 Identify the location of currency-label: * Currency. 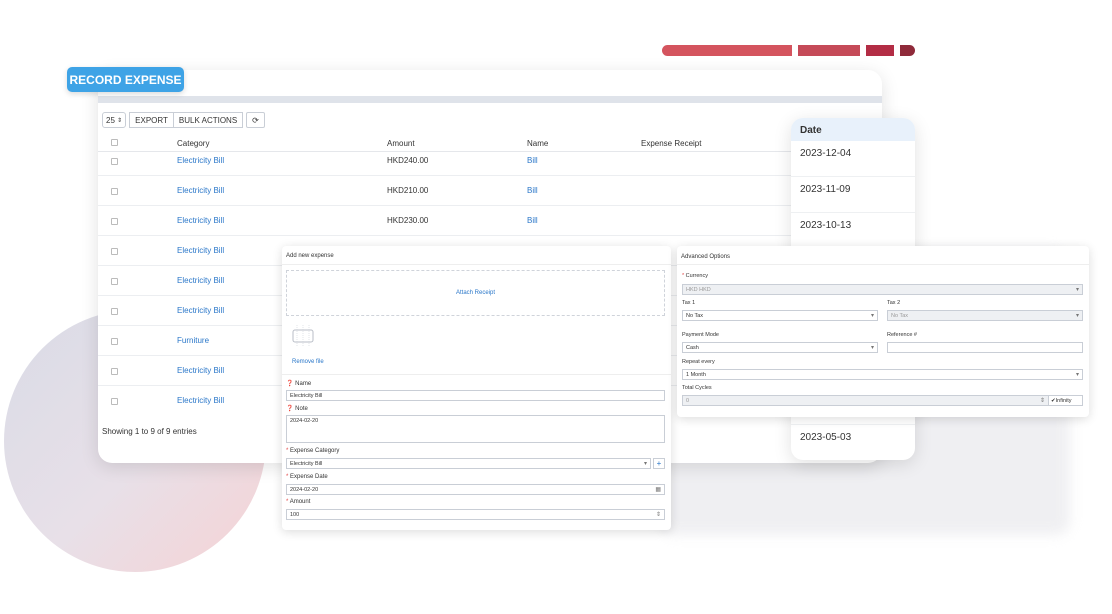
(695, 276).